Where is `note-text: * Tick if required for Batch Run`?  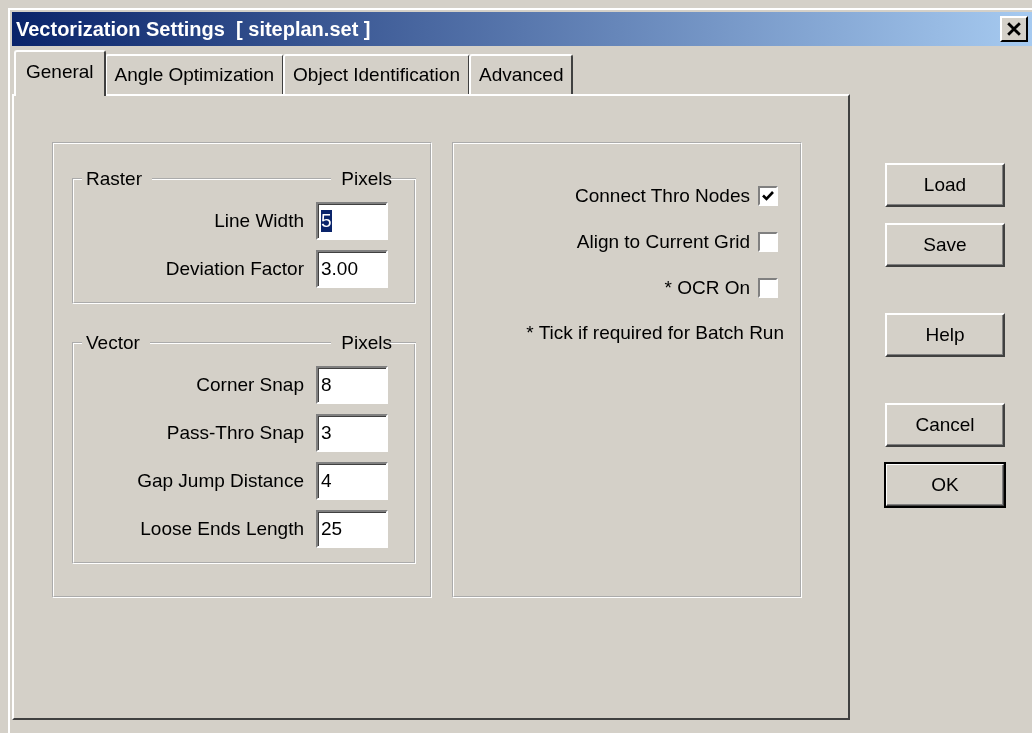
note-text: * Tick if required for Batch Run is located at coordinates (655, 333).